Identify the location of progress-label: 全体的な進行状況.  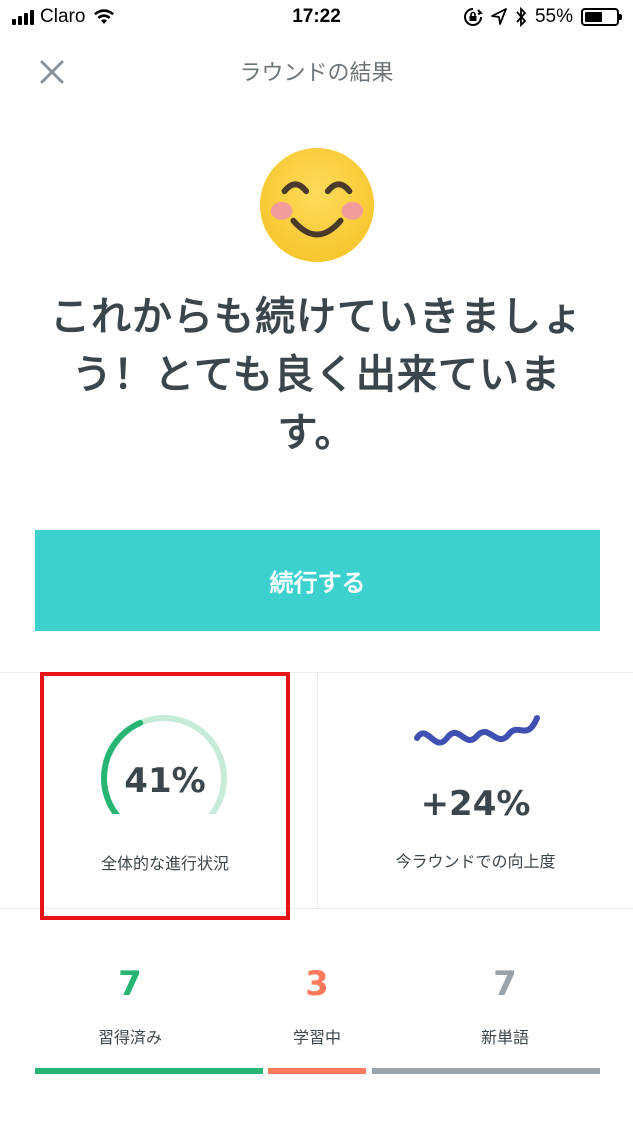
(164, 863).